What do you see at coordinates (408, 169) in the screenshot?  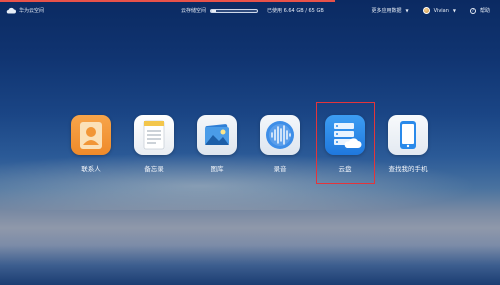 I see `app-label: 查找我的手机` at bounding box center [408, 169].